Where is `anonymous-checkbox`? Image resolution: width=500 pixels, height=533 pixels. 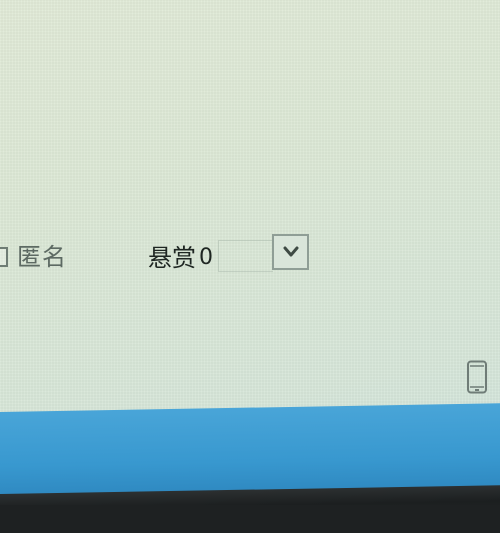 anonymous-checkbox is located at coordinates (4, 257).